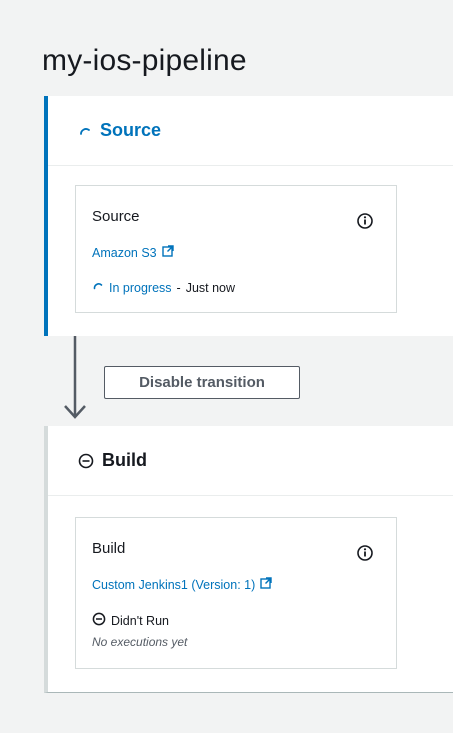 This screenshot has width=453, height=733. What do you see at coordinates (250, 131) in the screenshot?
I see `stage-header-source: Source` at bounding box center [250, 131].